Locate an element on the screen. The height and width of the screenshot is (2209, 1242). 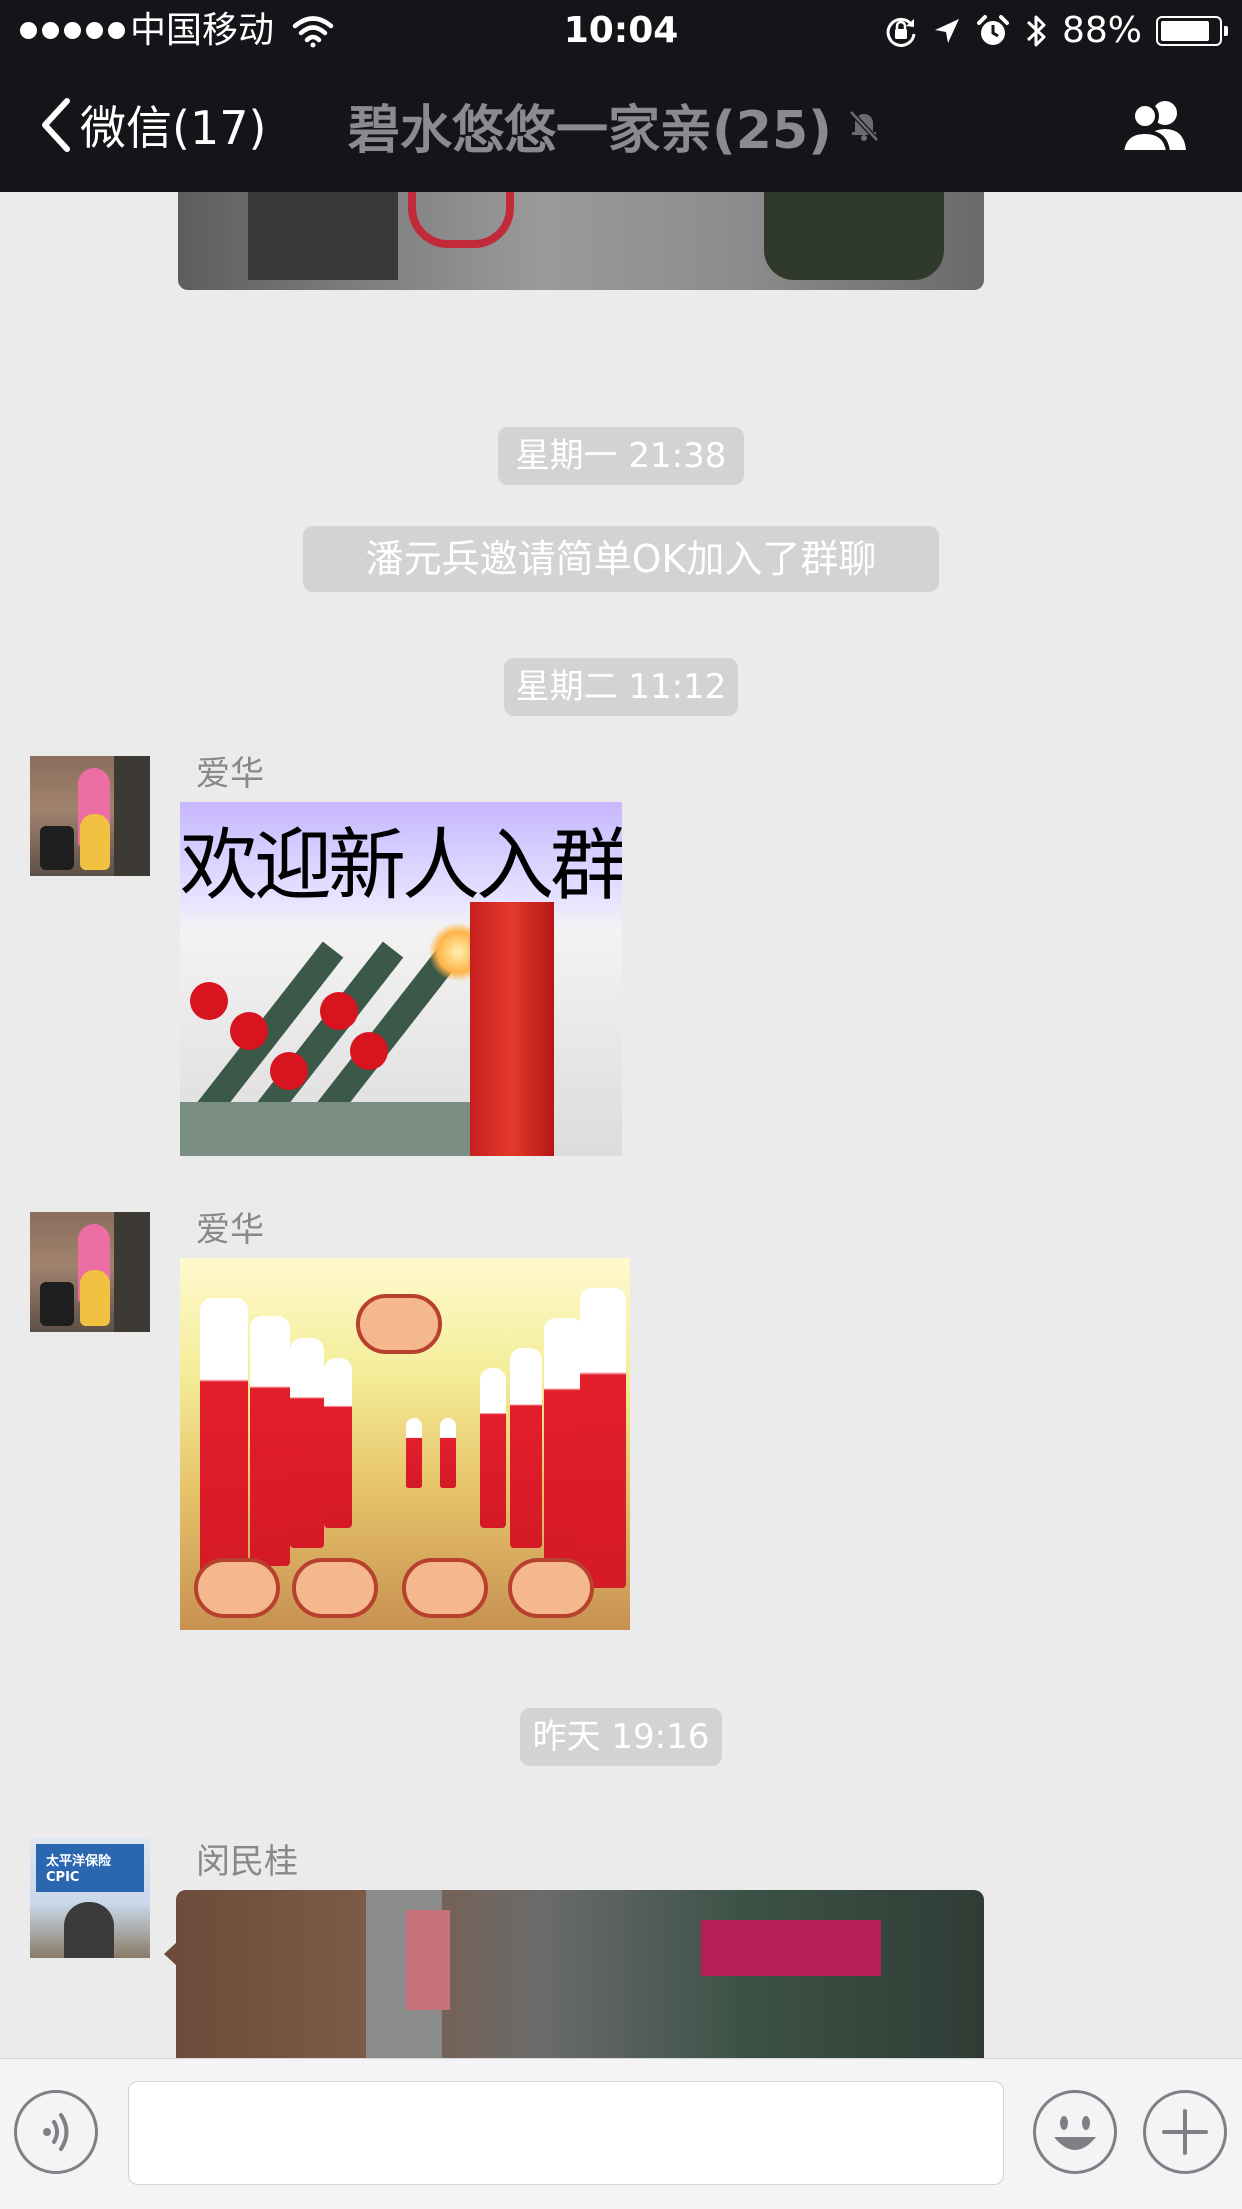
message-input is located at coordinates (566, 2133).